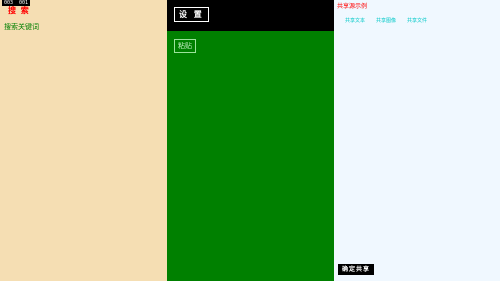 The width and height of the screenshot is (500, 281). I want to click on tab-share-image: 共享图像, so click(386, 21).